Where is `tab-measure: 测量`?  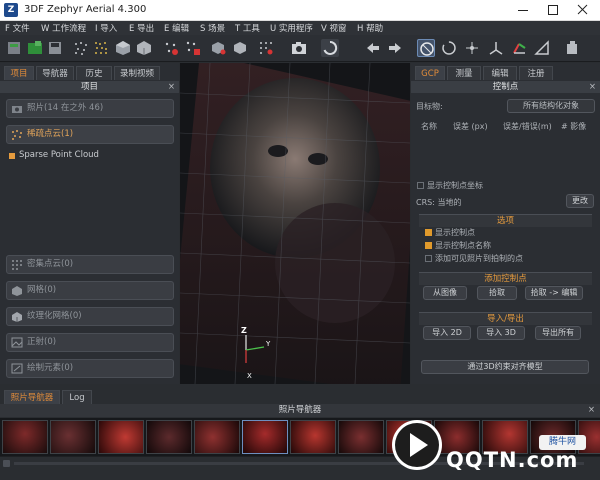
tab-measure: 测量 is located at coordinates (464, 73).